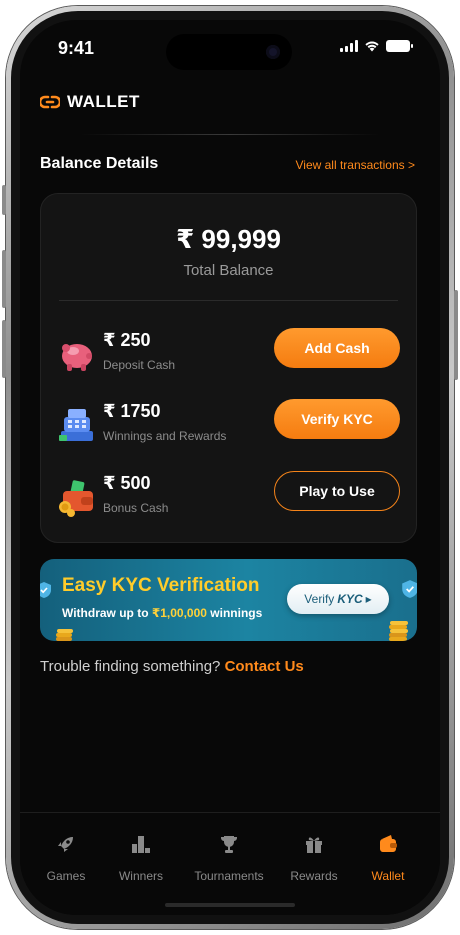  What do you see at coordinates (65, 844) in the screenshot?
I see `rocket-icon` at bounding box center [65, 844].